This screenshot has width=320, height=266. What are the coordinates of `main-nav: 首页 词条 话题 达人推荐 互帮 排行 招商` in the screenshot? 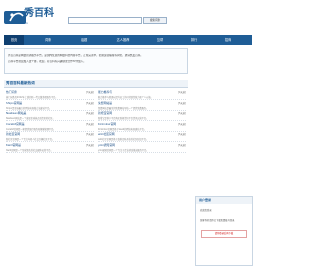 It's located at (128, 40).